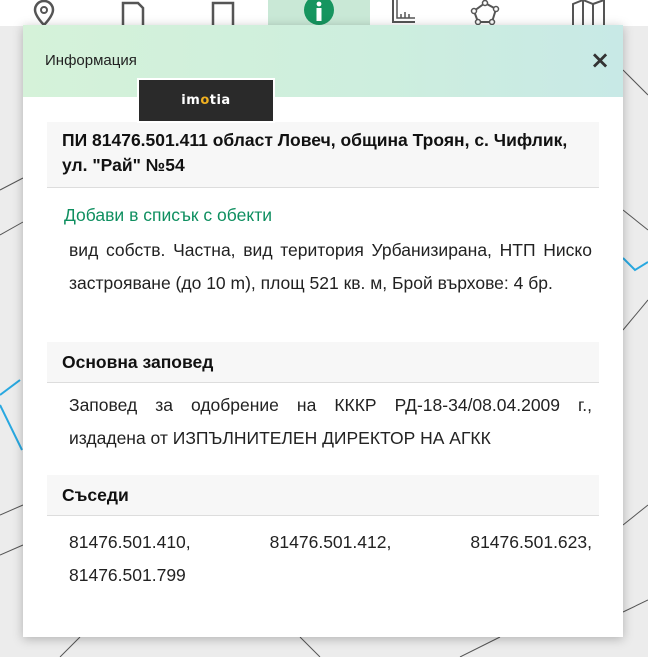 This screenshot has height=657, width=648. I want to click on add-to-list-link: Добави в списък с обекти, so click(323, 209).